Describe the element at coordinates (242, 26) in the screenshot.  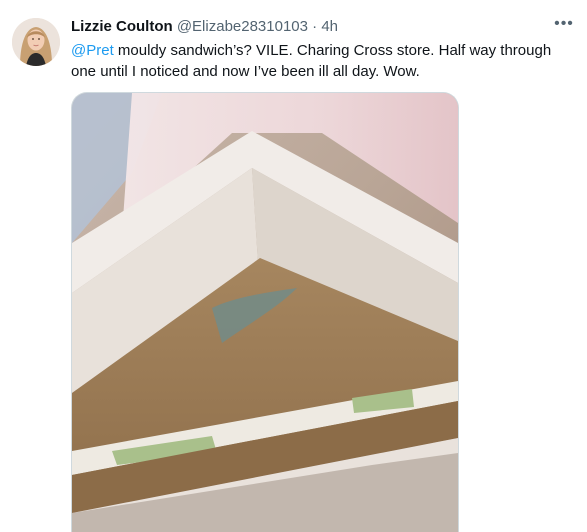
I see `author-handle: @Elizabe28310103` at that location.